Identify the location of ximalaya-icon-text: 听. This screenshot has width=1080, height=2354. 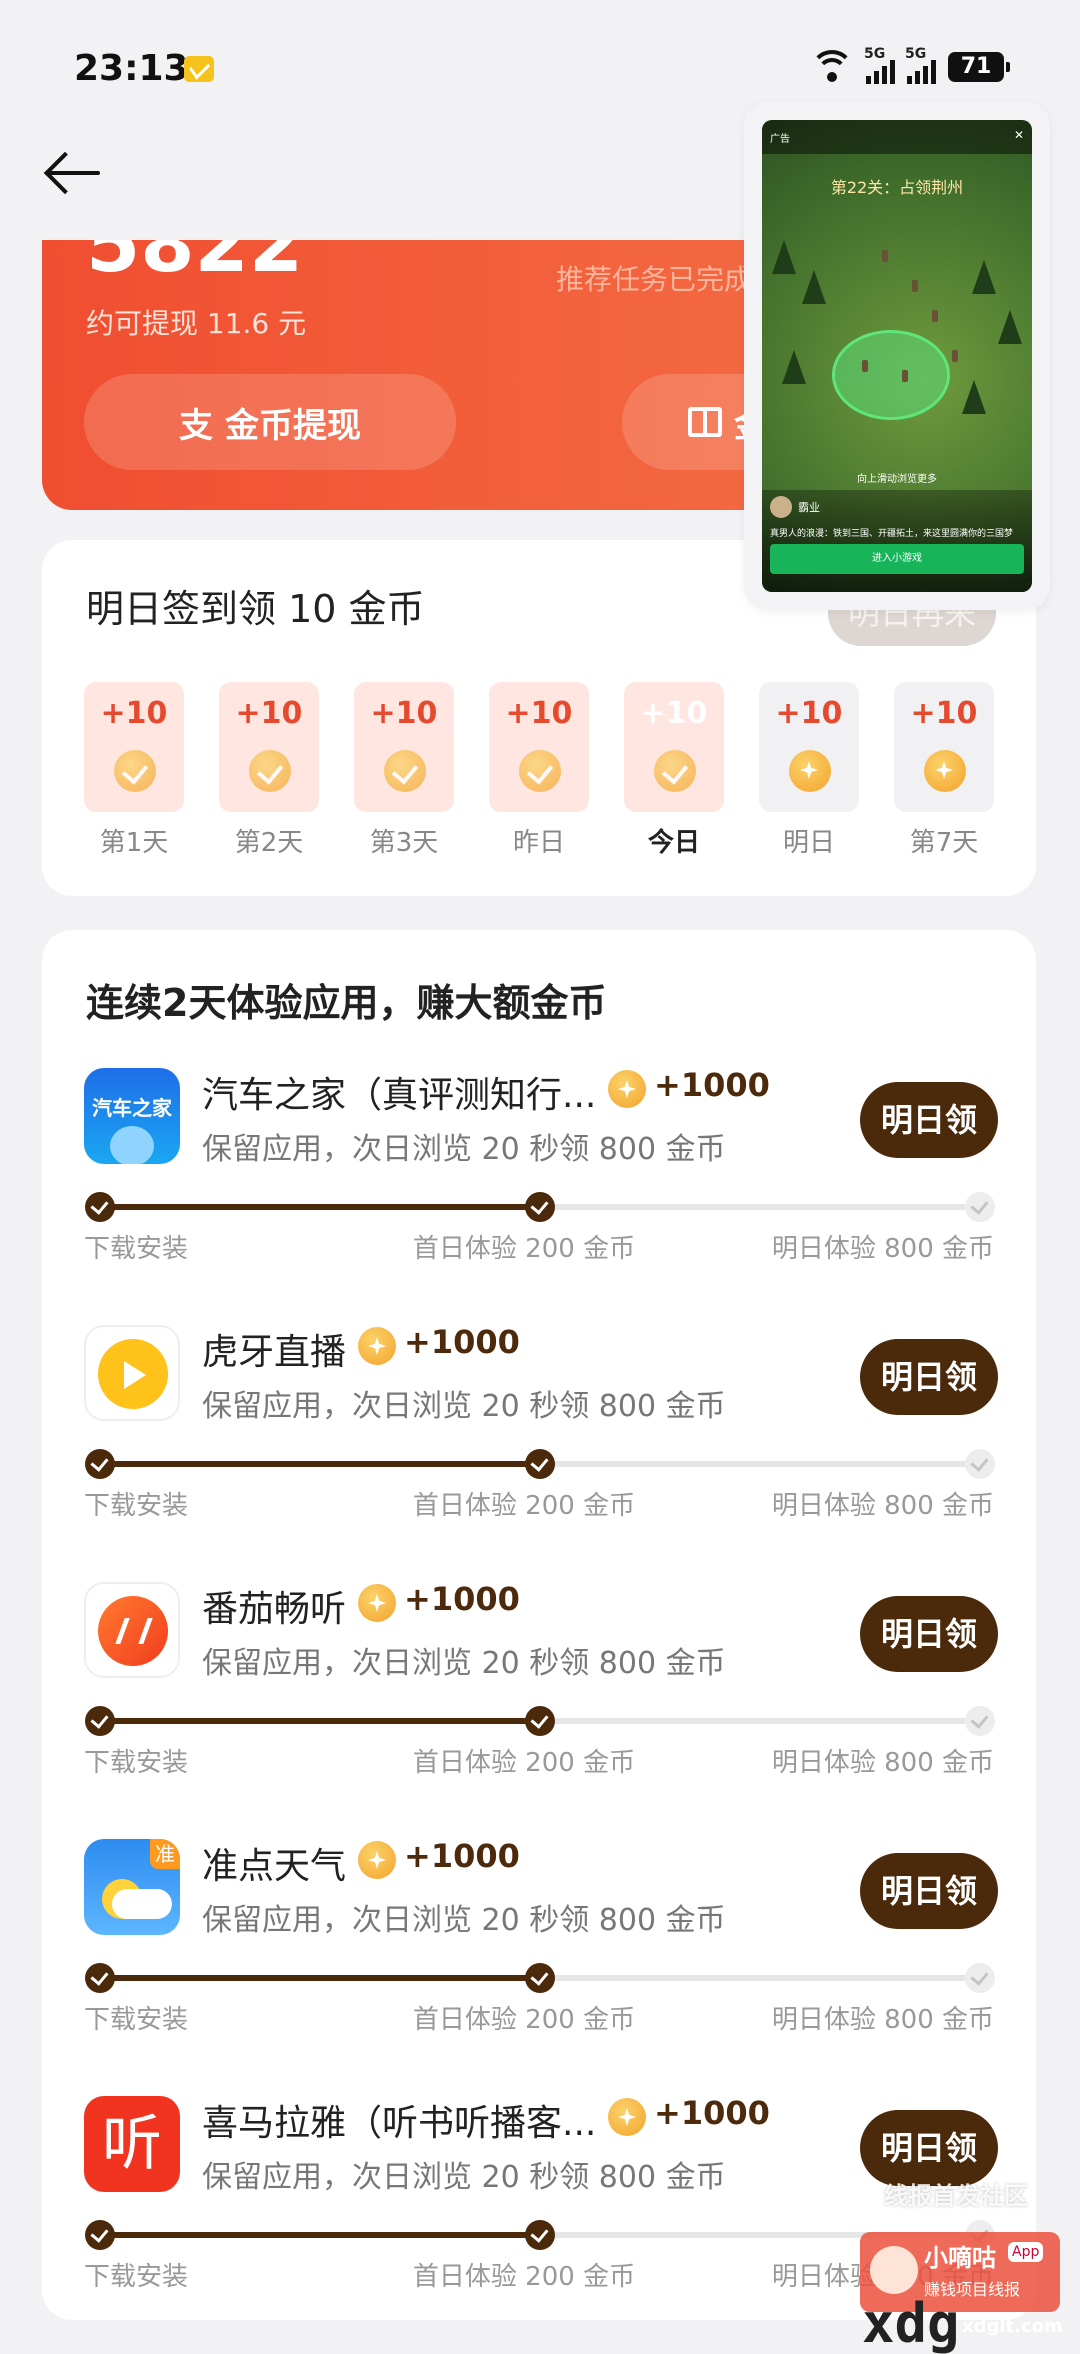
(132, 2144).